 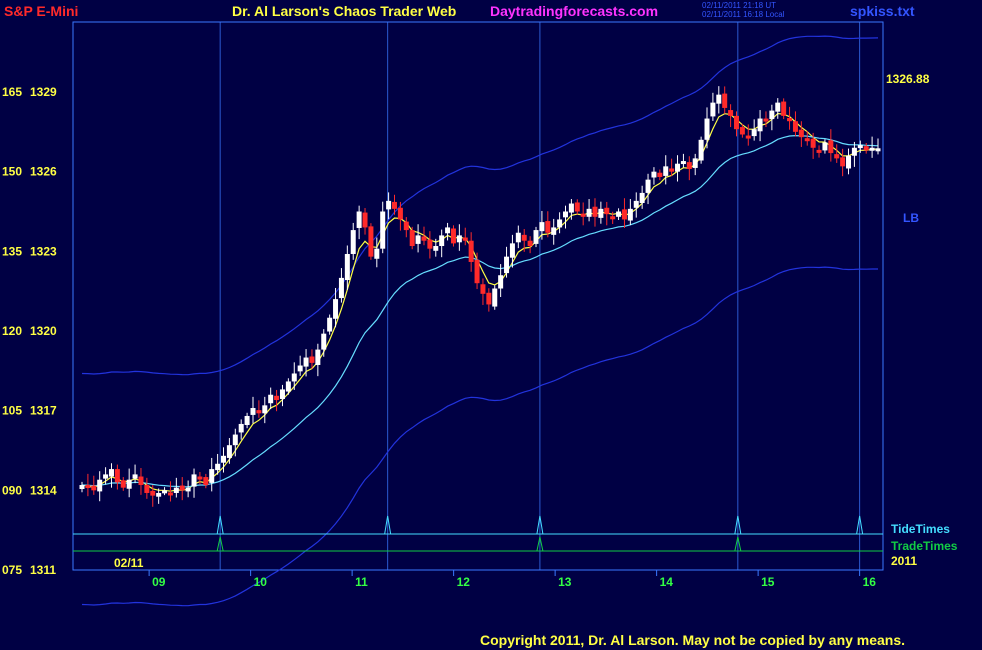 I want to click on x-tick-label-09: 09, so click(x=159, y=582).